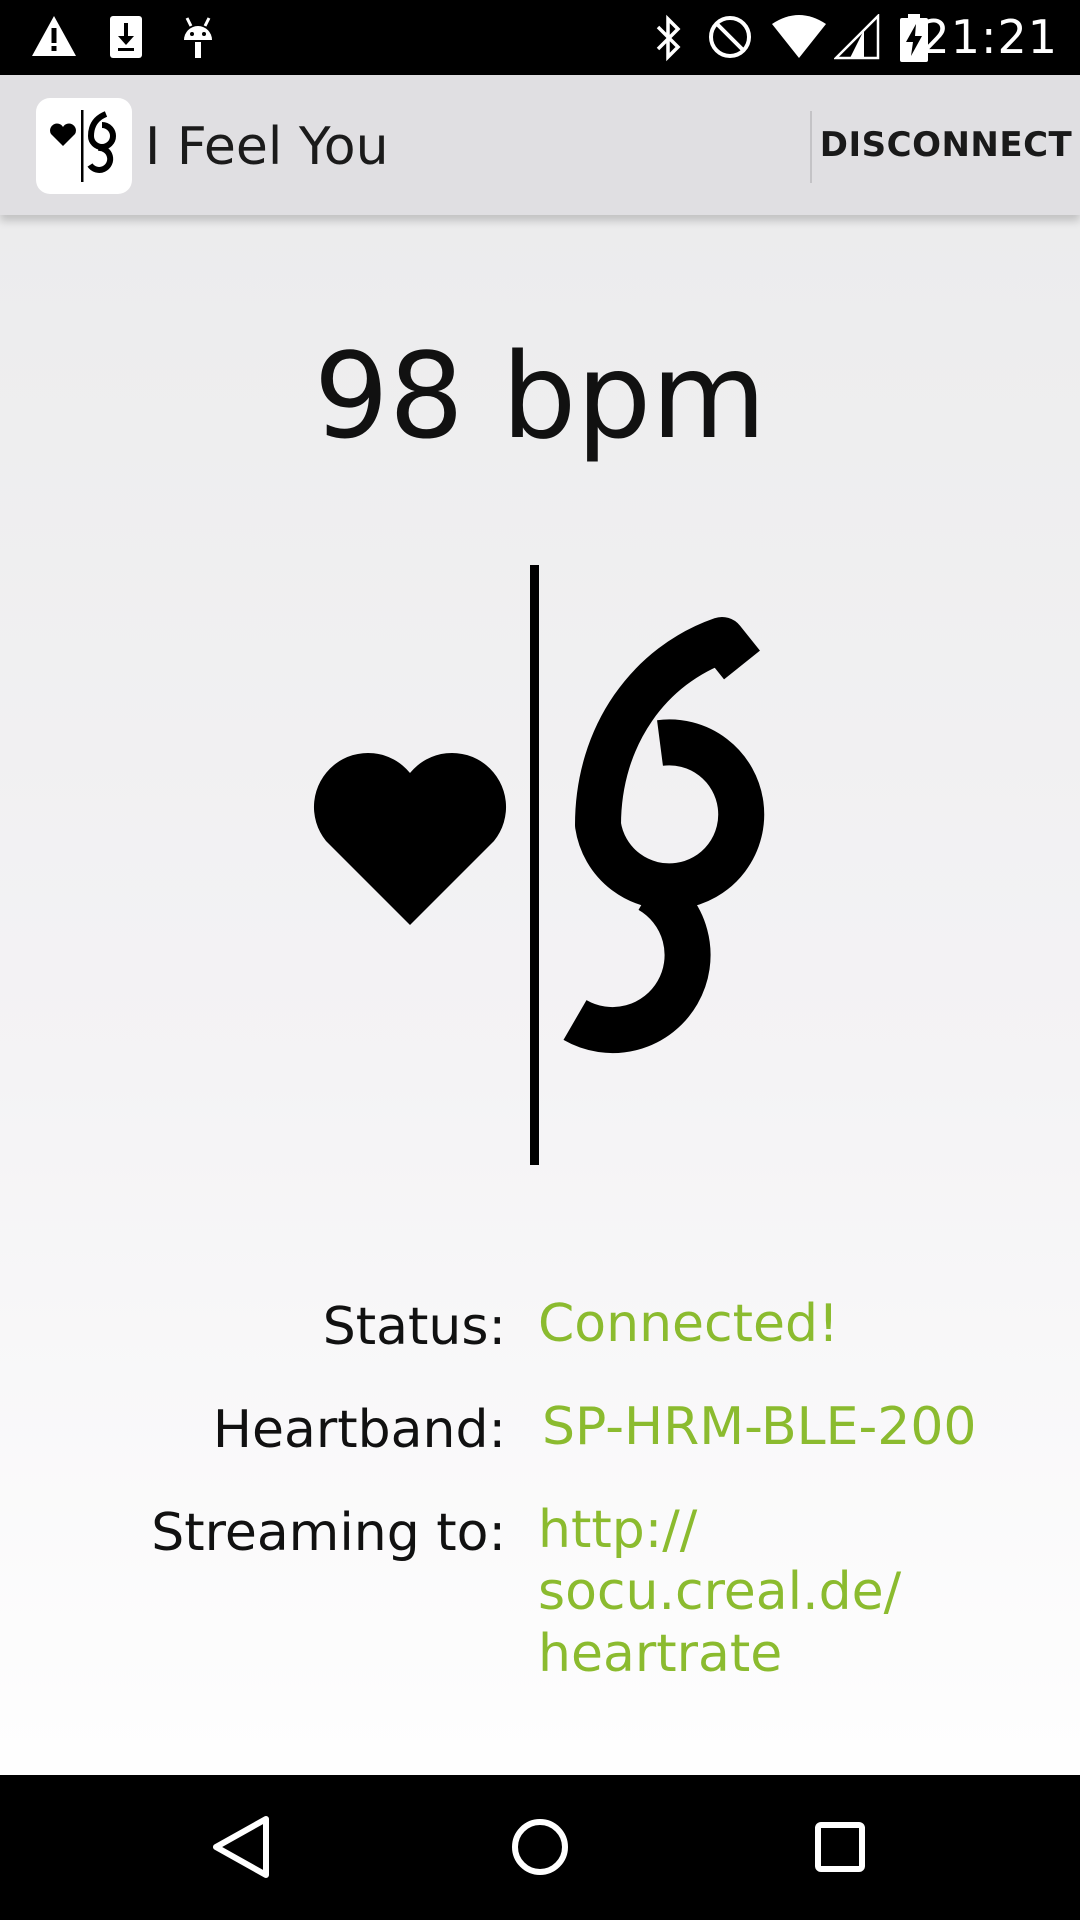 The height and width of the screenshot is (1920, 1080). Describe the element at coordinates (84, 146) in the screenshot. I see `app-logo-icon` at that location.